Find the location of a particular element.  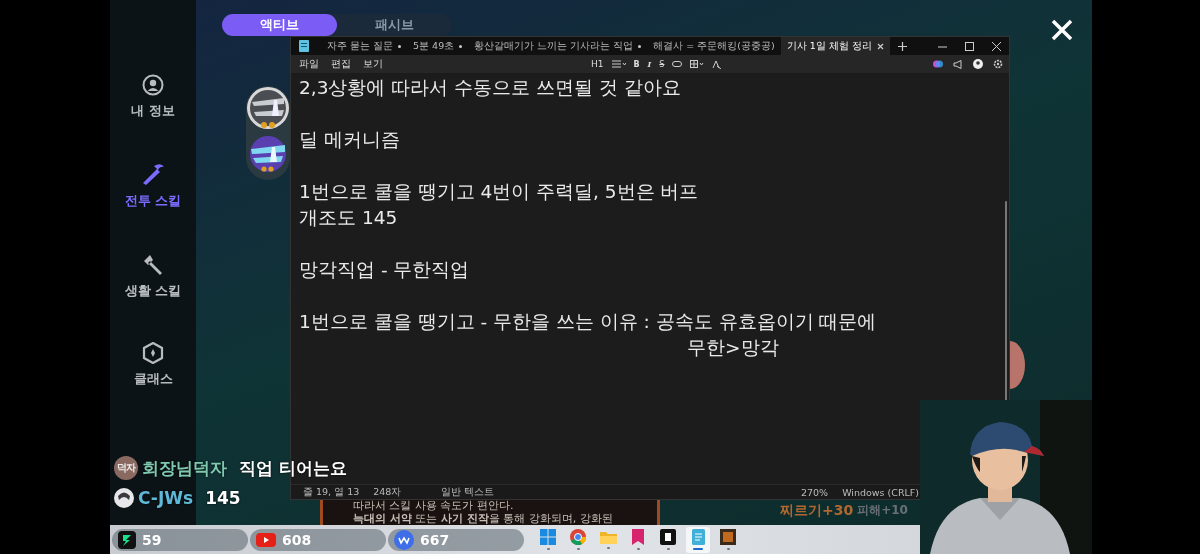

circle-logo-icon is located at coordinates (404, 539).